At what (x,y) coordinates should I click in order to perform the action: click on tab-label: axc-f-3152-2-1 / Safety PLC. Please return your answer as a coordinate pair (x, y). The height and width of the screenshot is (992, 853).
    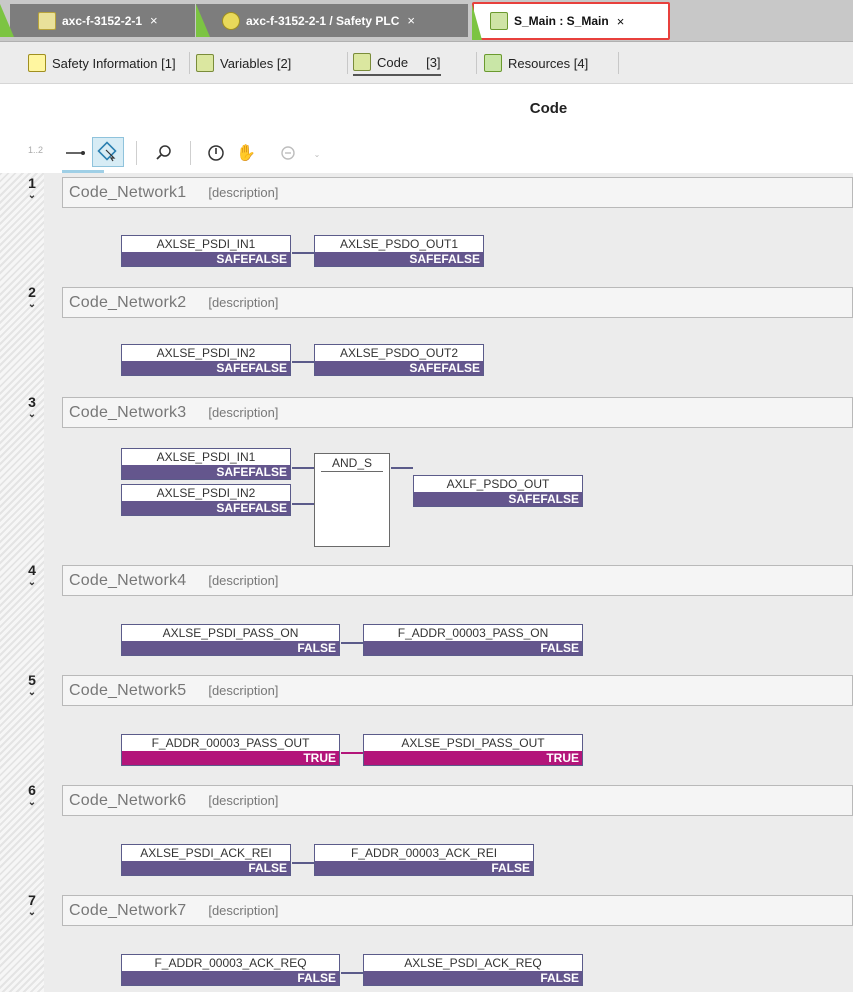
    Looking at the image, I should click on (323, 20).